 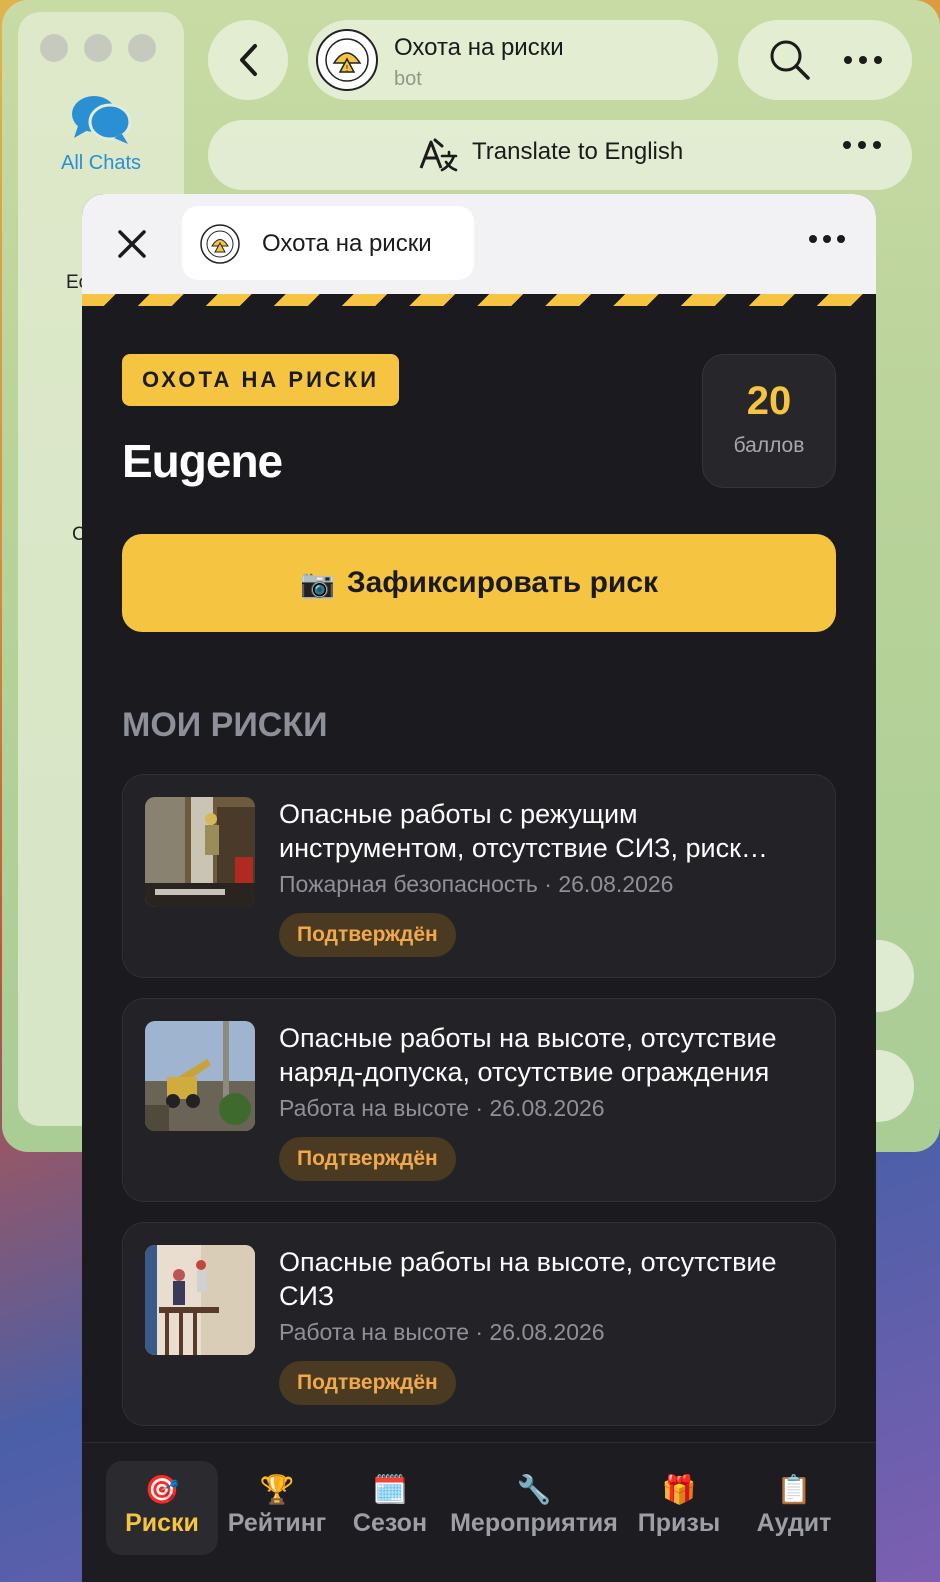 What do you see at coordinates (534, 1523) in the screenshot?
I see `nav-tab-label: Мероприятия` at bounding box center [534, 1523].